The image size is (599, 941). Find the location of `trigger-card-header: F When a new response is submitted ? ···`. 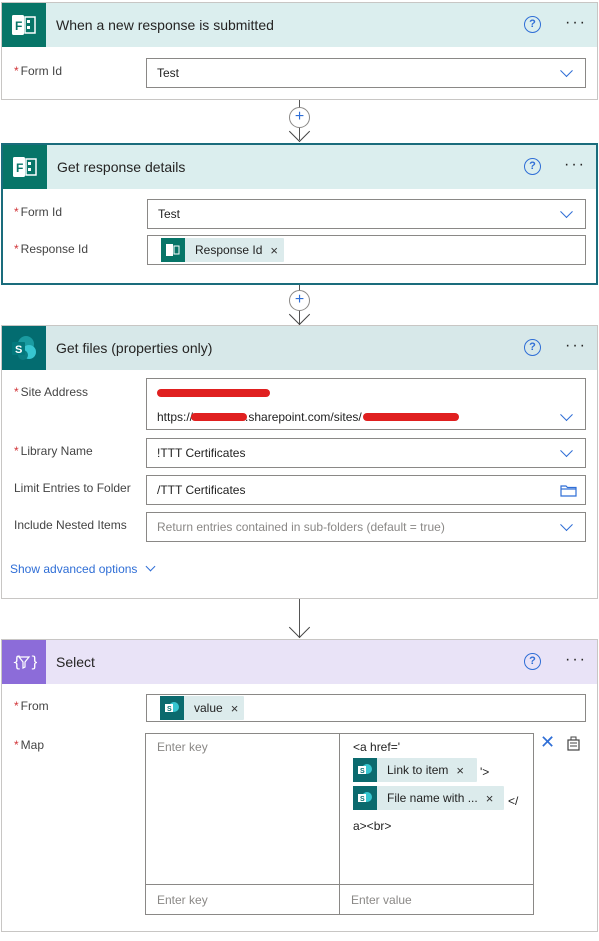

trigger-card-header: F When a new response is submitted ? ··· is located at coordinates (299, 25).